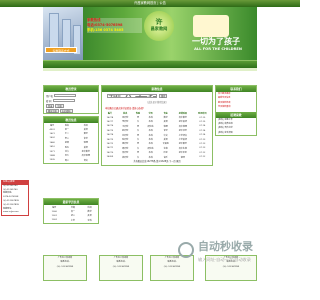 Image resolution: width=320 pixels, height=300 pixels. I want to click on search-button: 搜索, so click(163, 95).